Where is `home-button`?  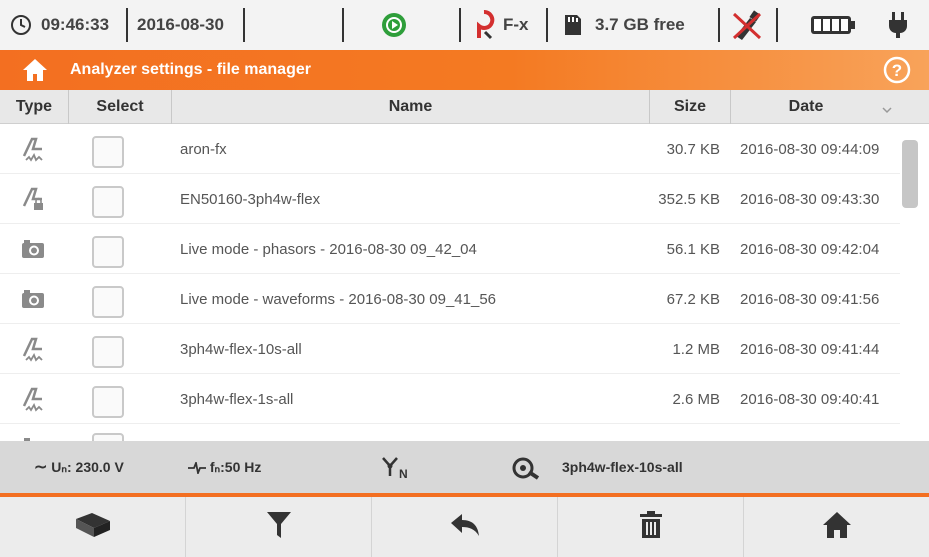
home-button is located at coordinates (836, 527).